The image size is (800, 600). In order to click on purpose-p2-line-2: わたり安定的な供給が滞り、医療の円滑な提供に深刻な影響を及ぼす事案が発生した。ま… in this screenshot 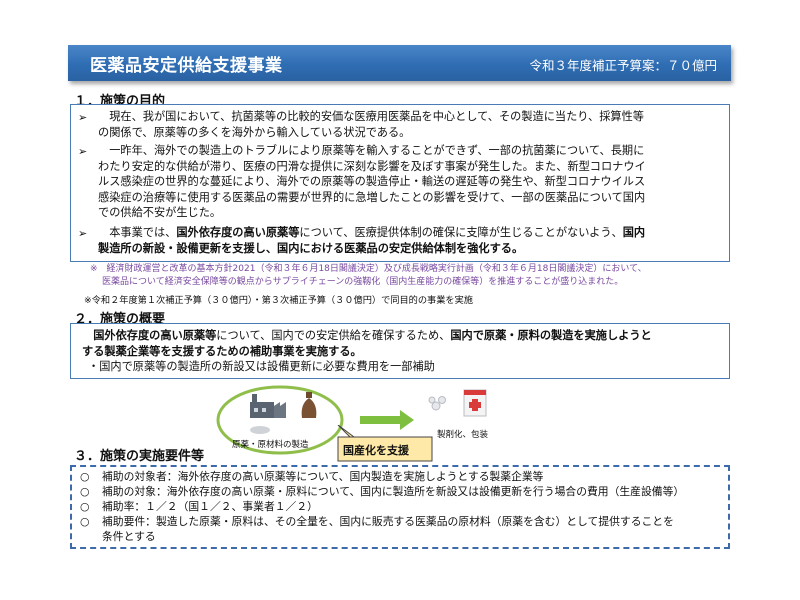, I will do `click(372, 166)`.